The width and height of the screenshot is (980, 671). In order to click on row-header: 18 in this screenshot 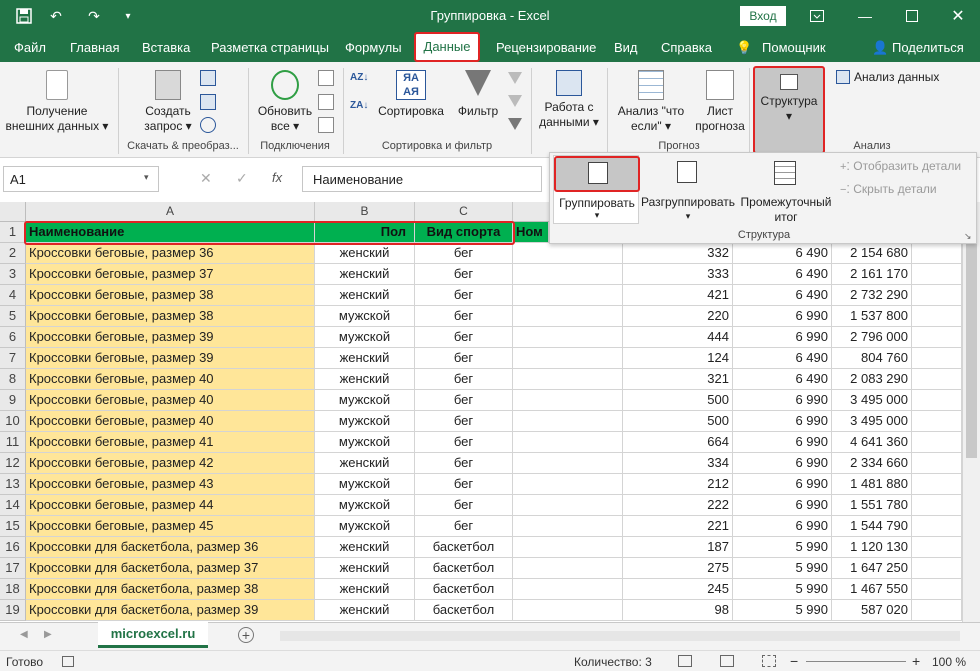, I will do `click(13, 589)`.